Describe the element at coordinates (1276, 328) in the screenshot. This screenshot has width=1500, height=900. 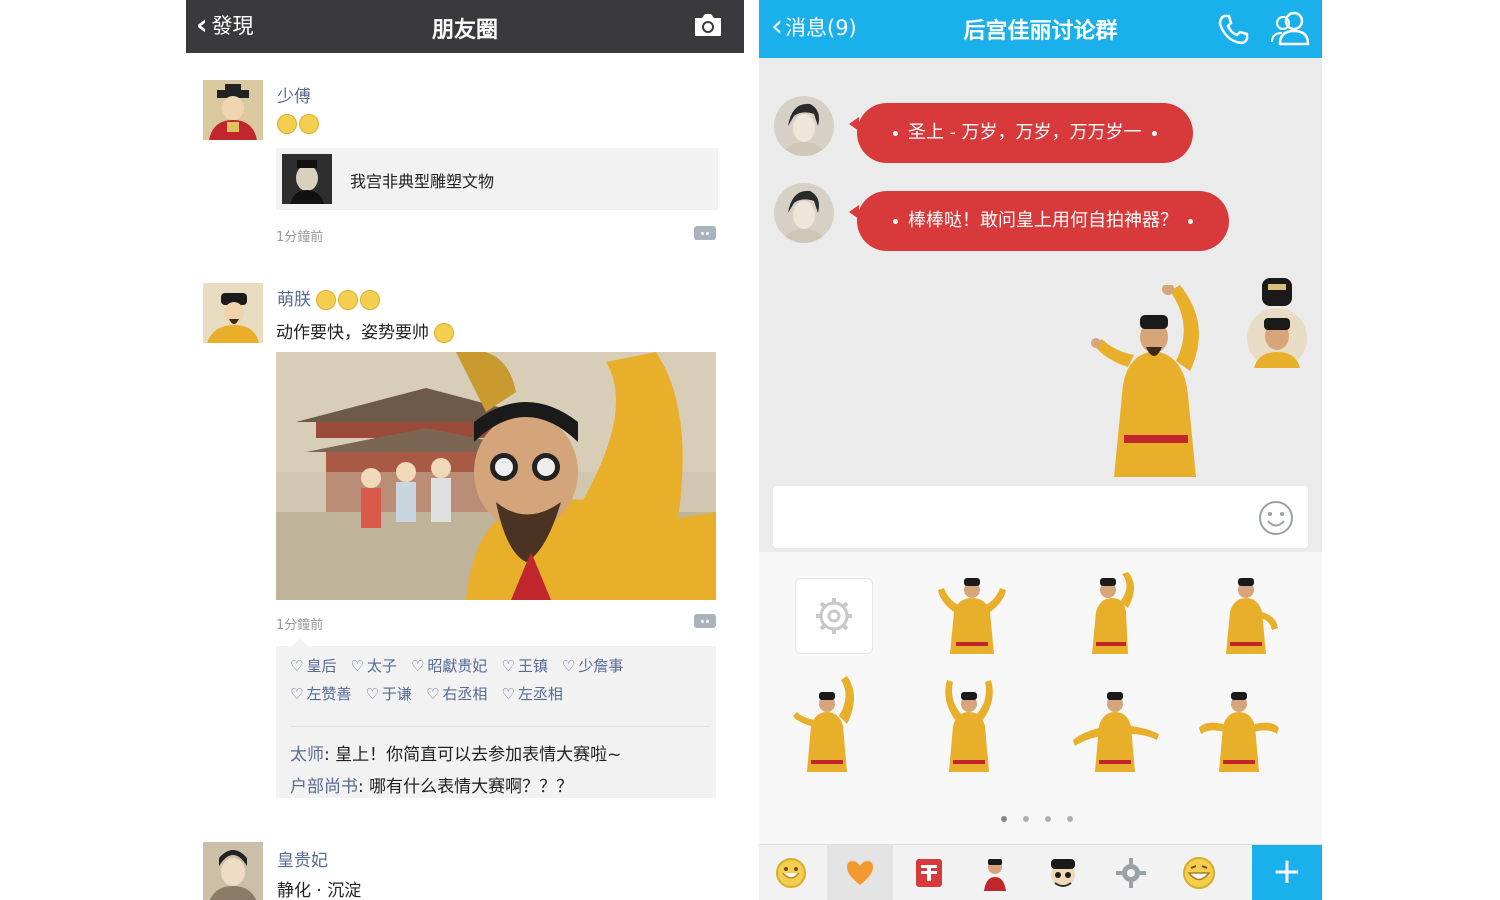
I see `self-avatar` at that location.